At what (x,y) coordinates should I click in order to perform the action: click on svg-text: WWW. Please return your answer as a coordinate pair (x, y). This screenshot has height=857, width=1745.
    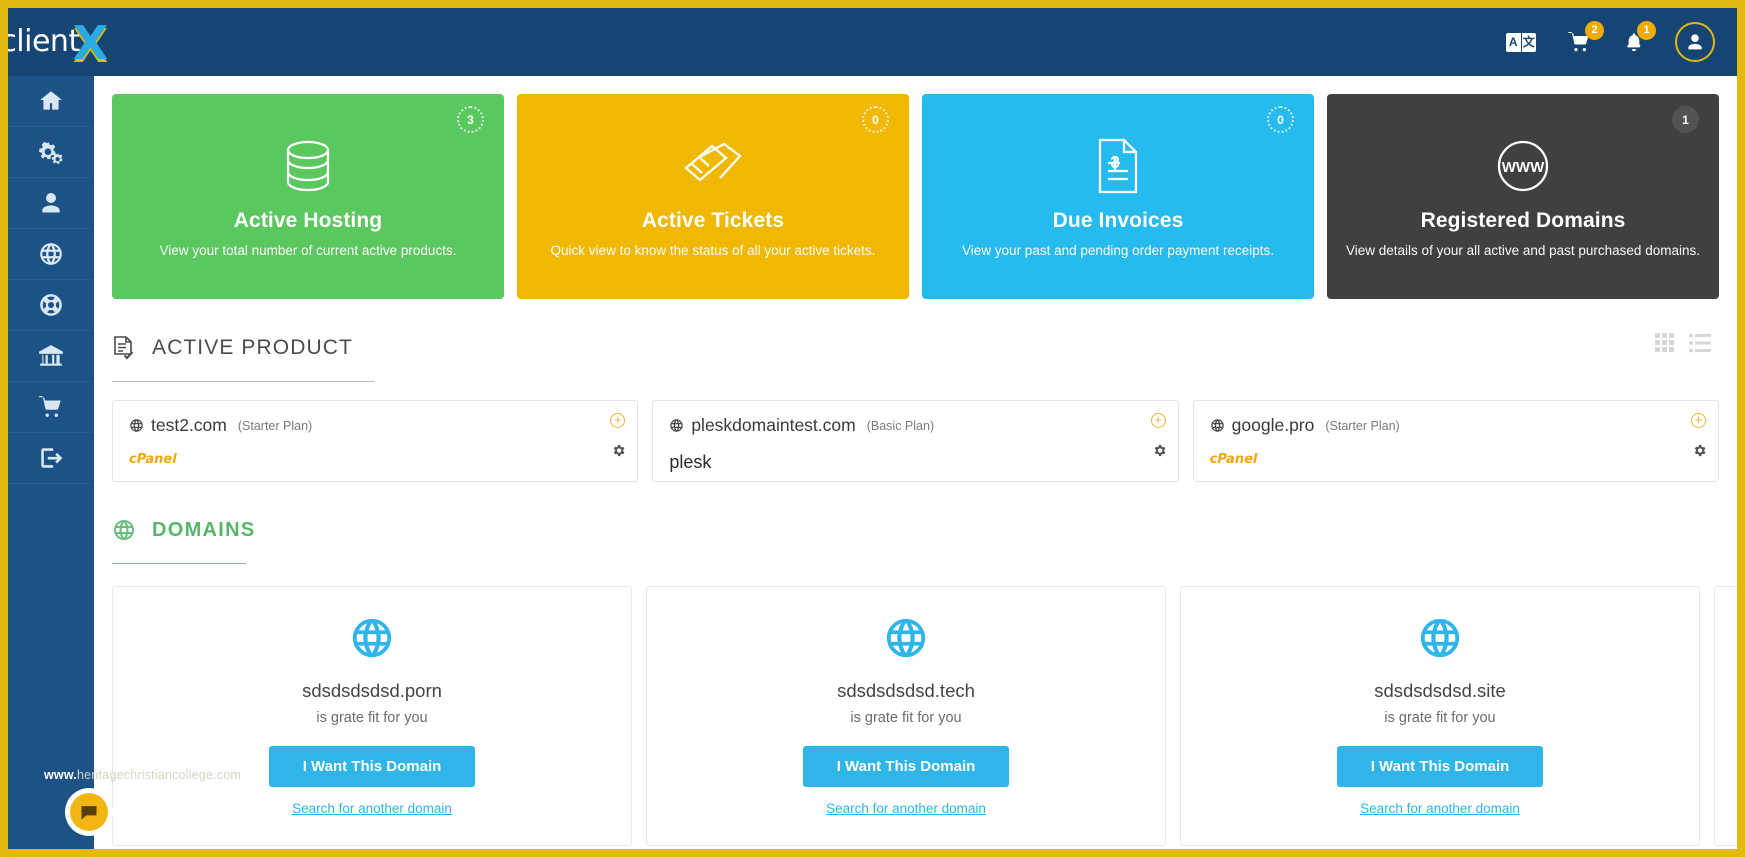
    Looking at the image, I should click on (1523, 167).